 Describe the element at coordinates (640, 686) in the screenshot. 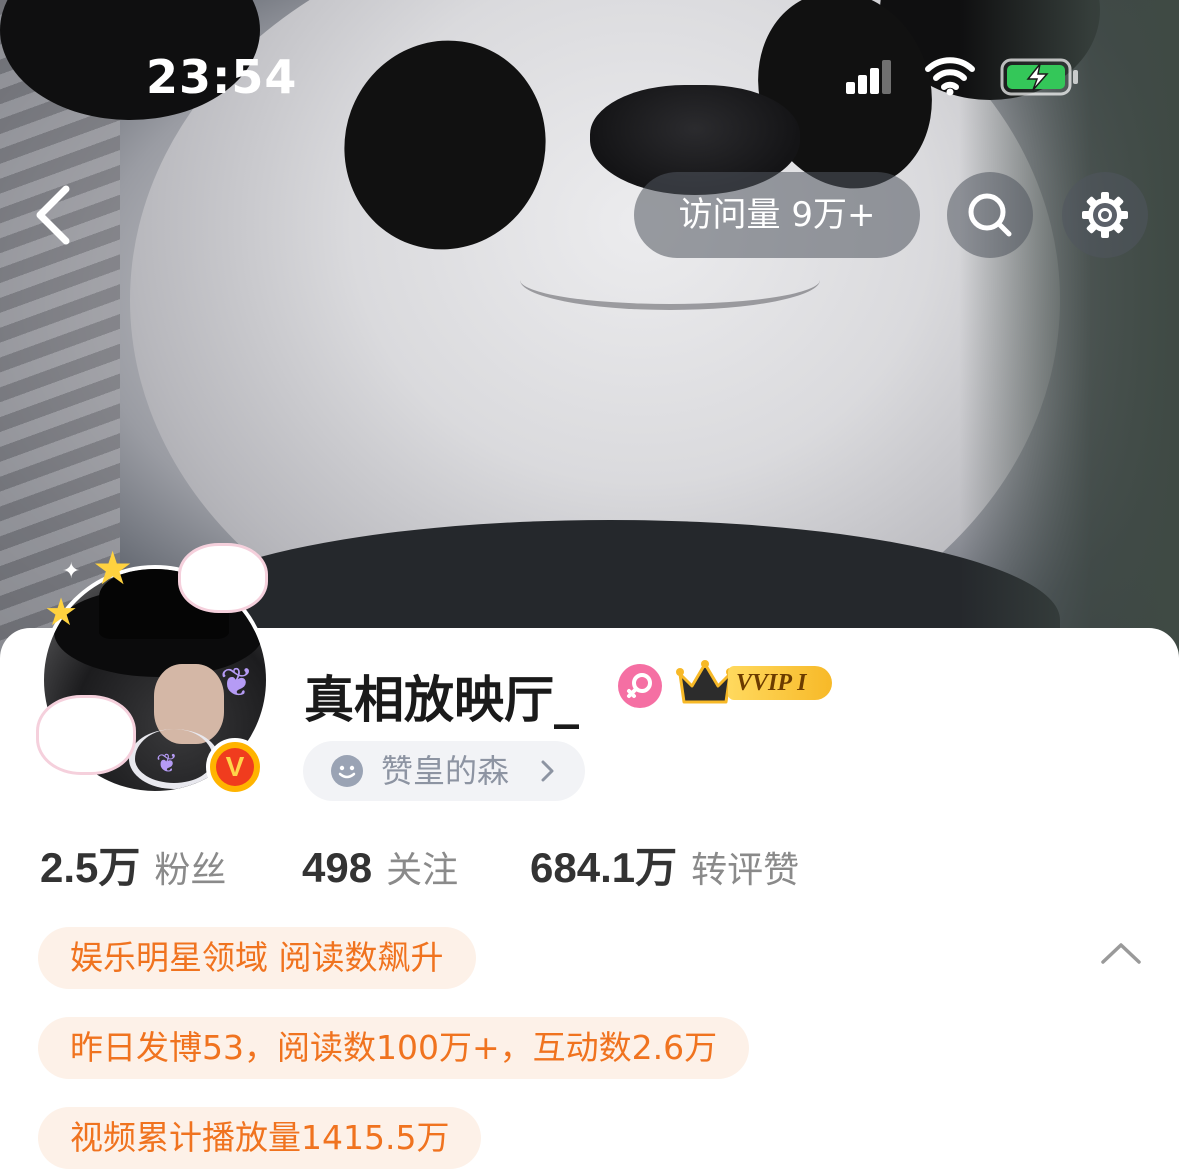

I see `female-icon` at that location.